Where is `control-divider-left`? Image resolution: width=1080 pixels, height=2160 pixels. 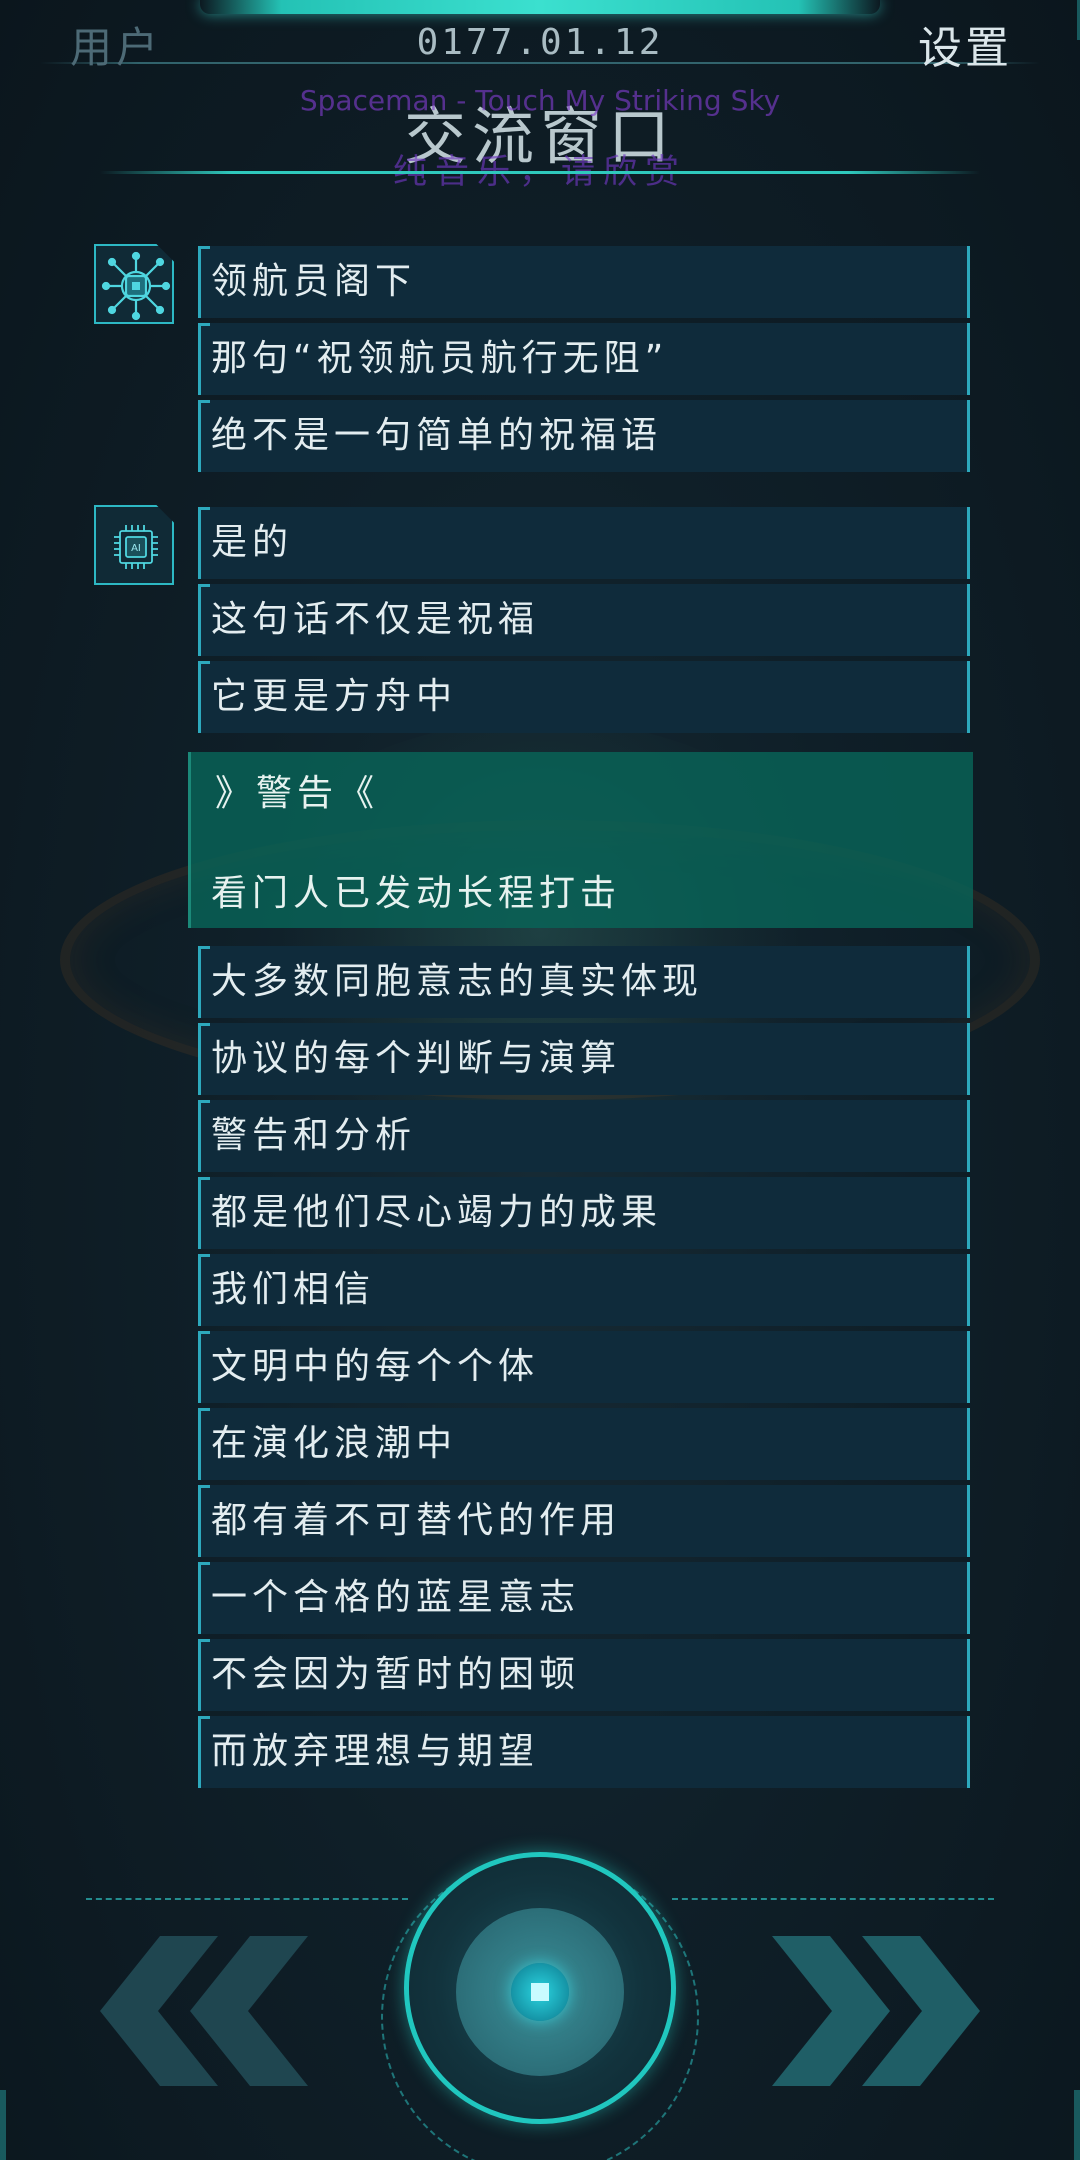 control-divider-left is located at coordinates (247, 1899).